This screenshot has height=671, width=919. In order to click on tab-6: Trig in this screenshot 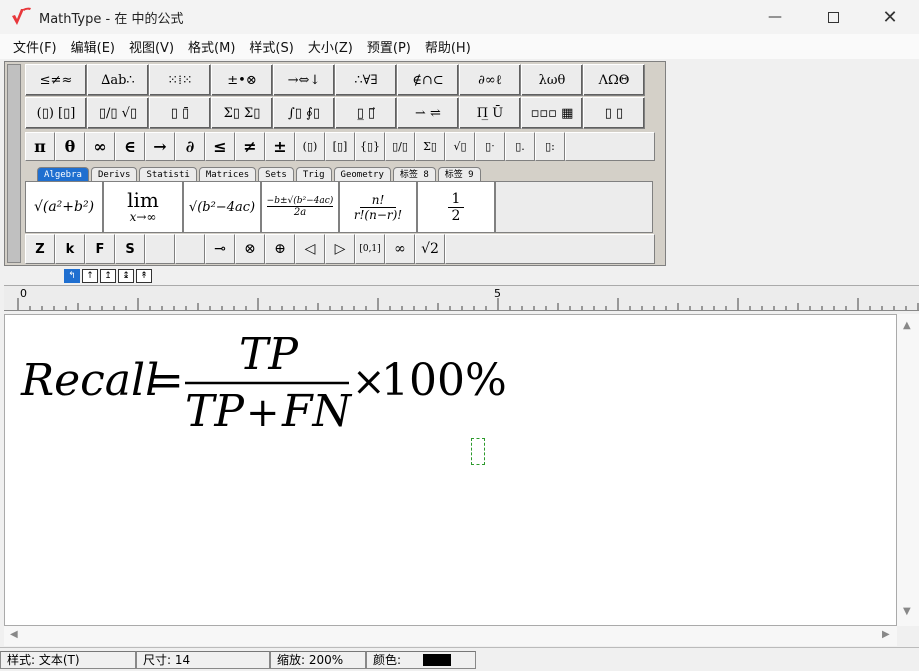, I will do `click(313, 174)`.